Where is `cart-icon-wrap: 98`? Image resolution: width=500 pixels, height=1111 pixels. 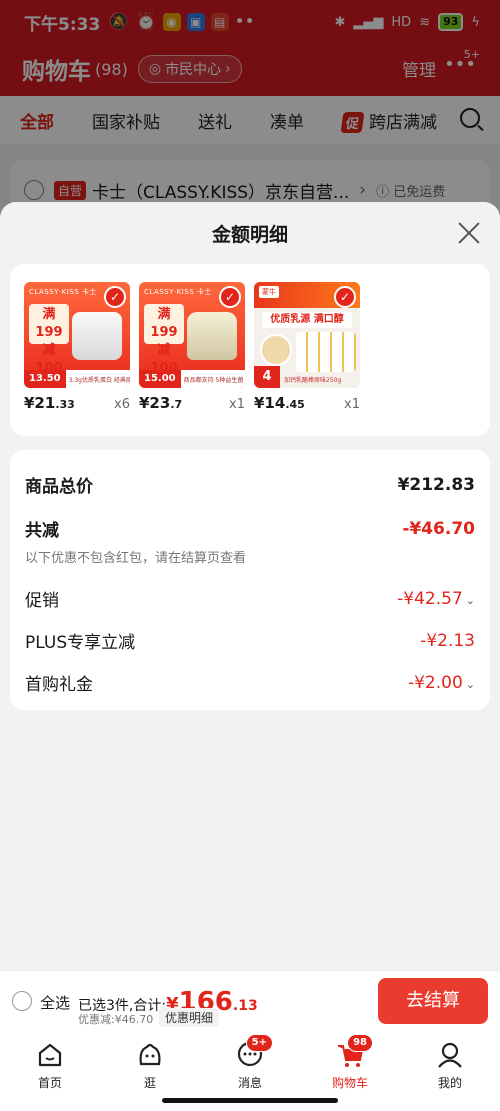
cart-icon-wrap: 98 is located at coordinates (354, 1052).